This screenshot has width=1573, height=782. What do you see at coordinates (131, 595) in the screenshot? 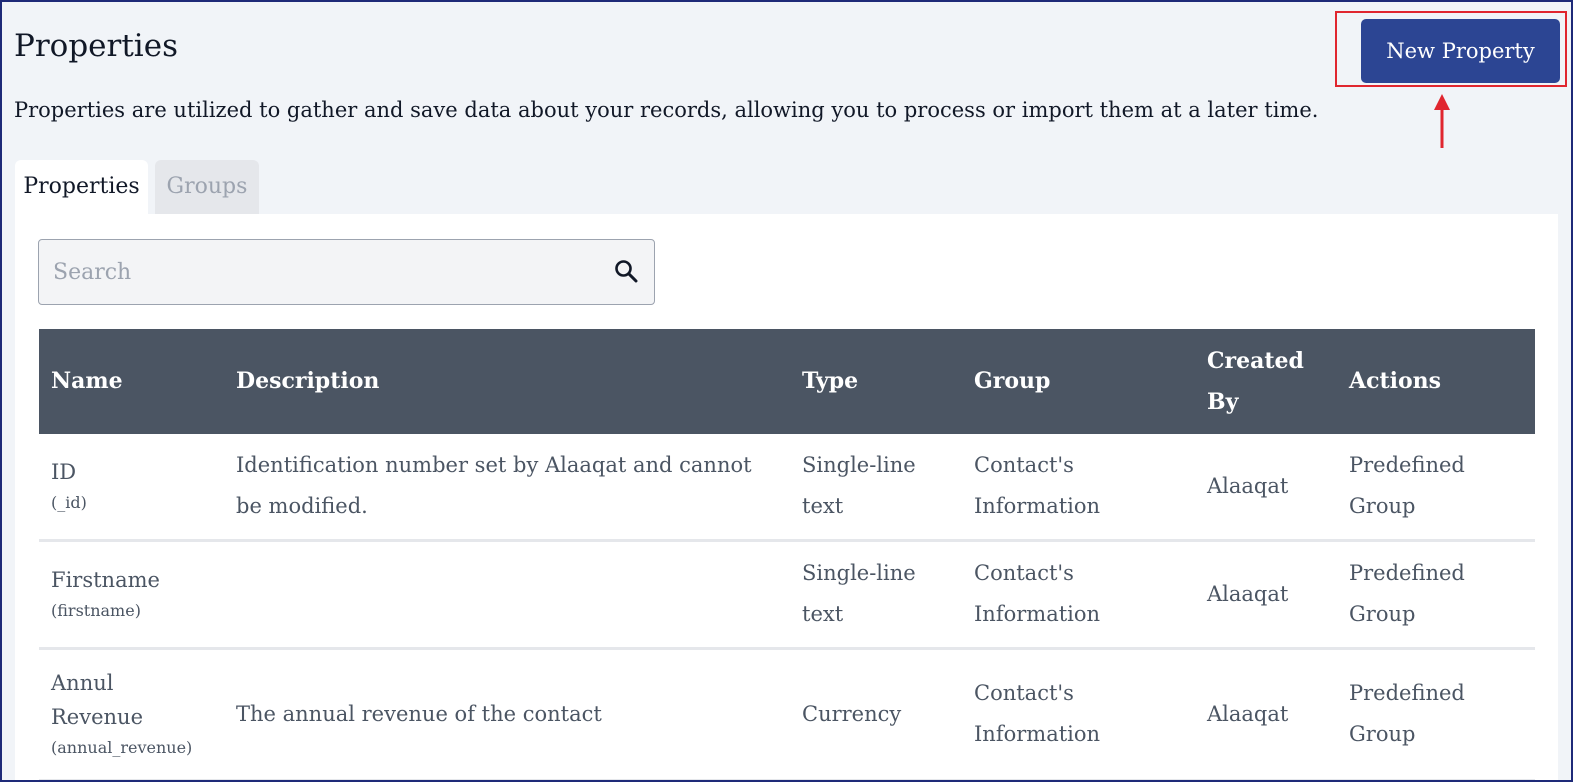
I see `cell-name: Firstname (firstname)` at bounding box center [131, 595].